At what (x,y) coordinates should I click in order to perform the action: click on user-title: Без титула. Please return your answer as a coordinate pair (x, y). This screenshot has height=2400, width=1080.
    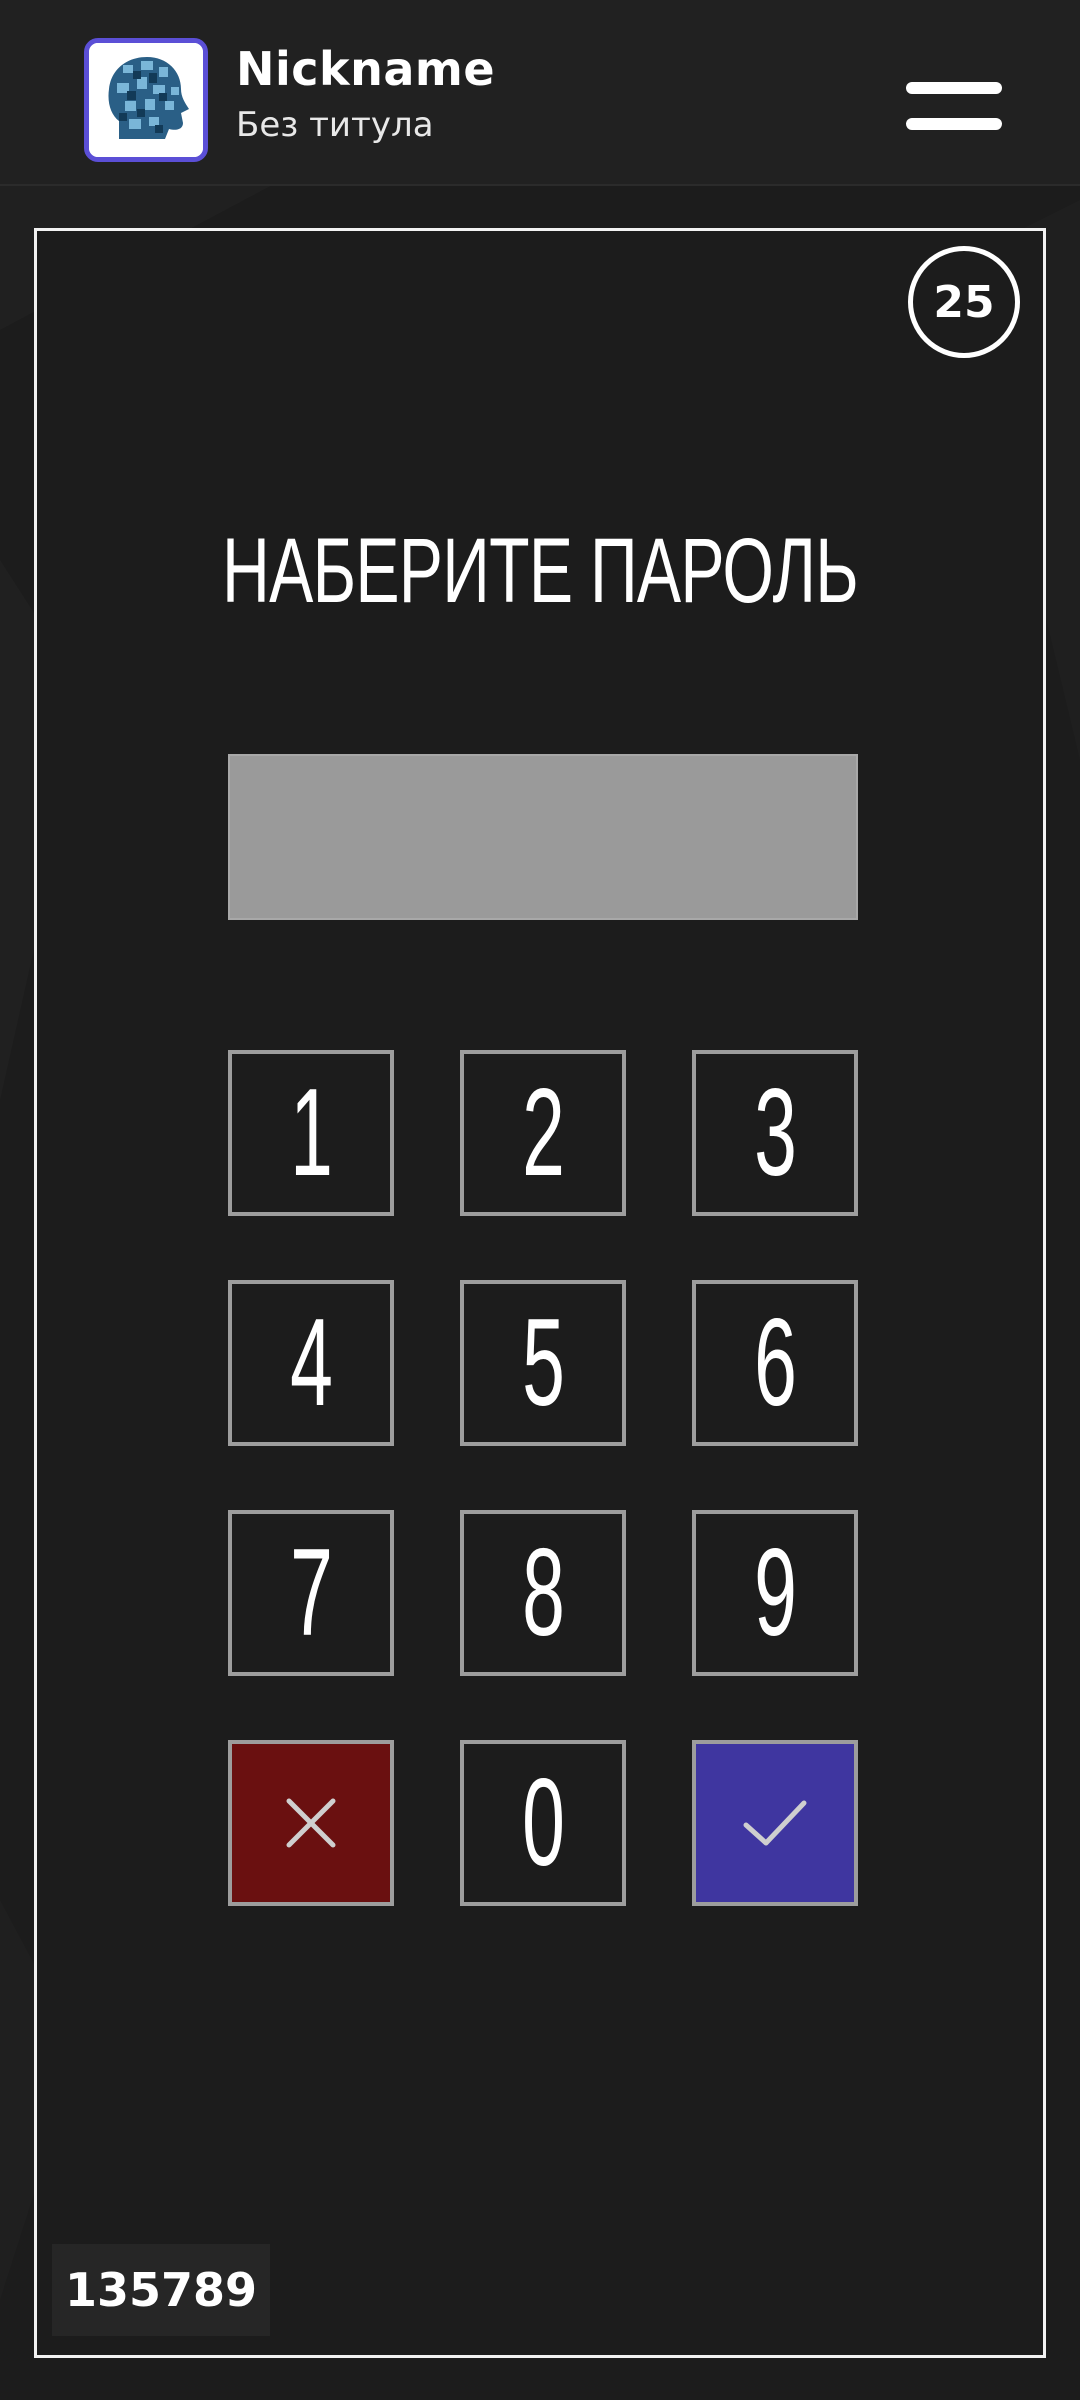
    Looking at the image, I should click on (335, 125).